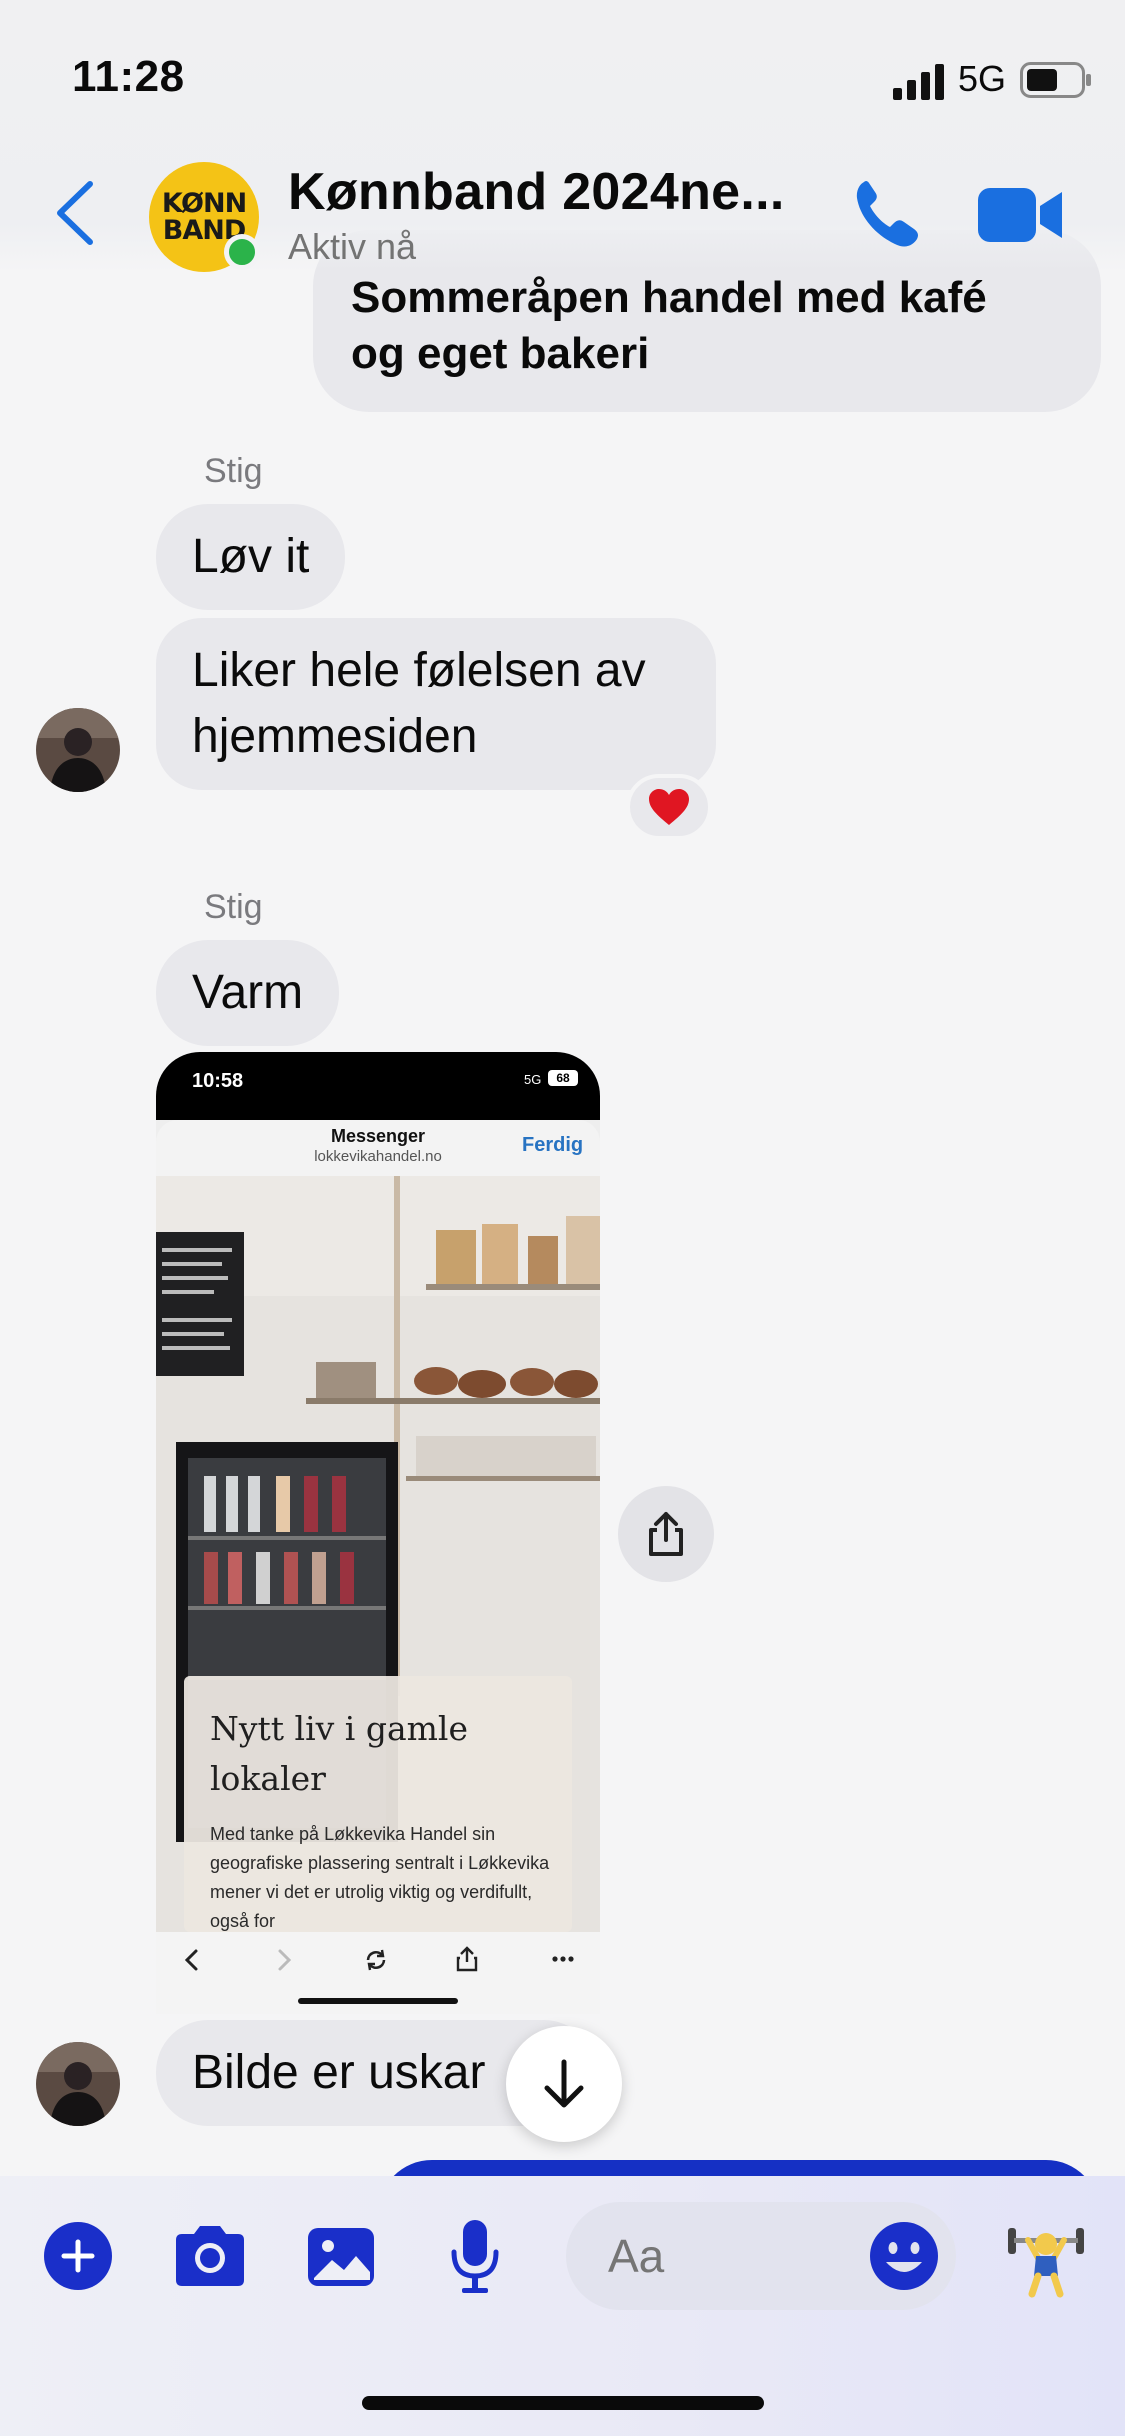  I want to click on plus-icon, so click(78, 2256).